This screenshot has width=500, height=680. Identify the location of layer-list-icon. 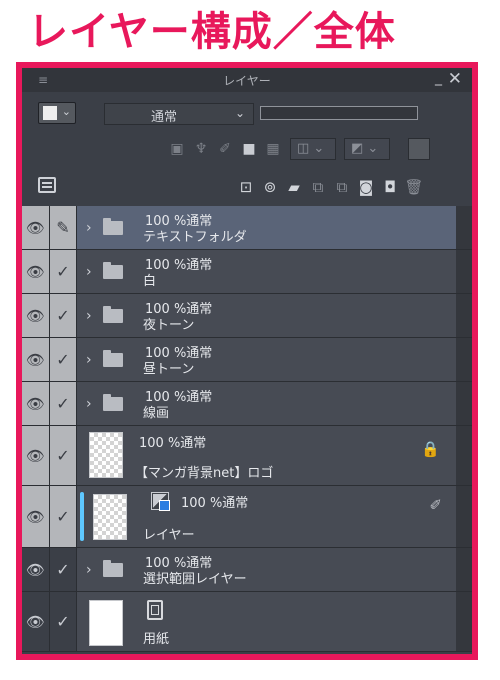
(47, 185).